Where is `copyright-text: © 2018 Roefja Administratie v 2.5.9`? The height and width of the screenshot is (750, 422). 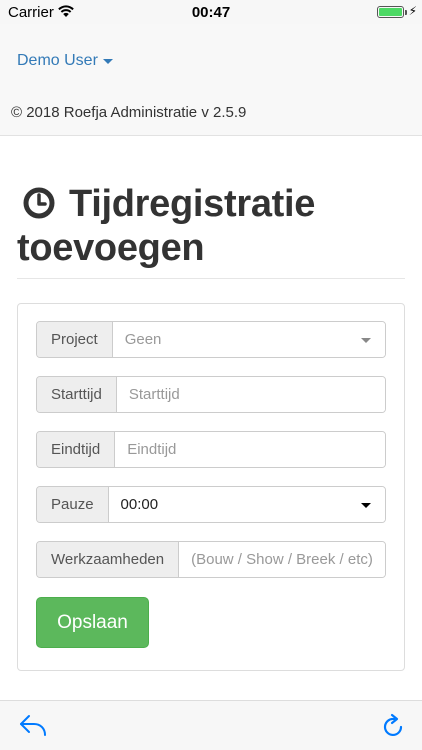 copyright-text: © 2018 Roefja Administratie v 2.5.9 is located at coordinates (129, 112).